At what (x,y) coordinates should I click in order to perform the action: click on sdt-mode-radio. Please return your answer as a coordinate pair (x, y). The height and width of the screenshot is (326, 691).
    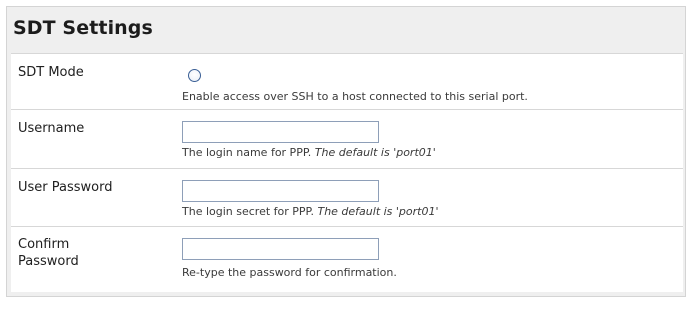
    Looking at the image, I should click on (194, 75).